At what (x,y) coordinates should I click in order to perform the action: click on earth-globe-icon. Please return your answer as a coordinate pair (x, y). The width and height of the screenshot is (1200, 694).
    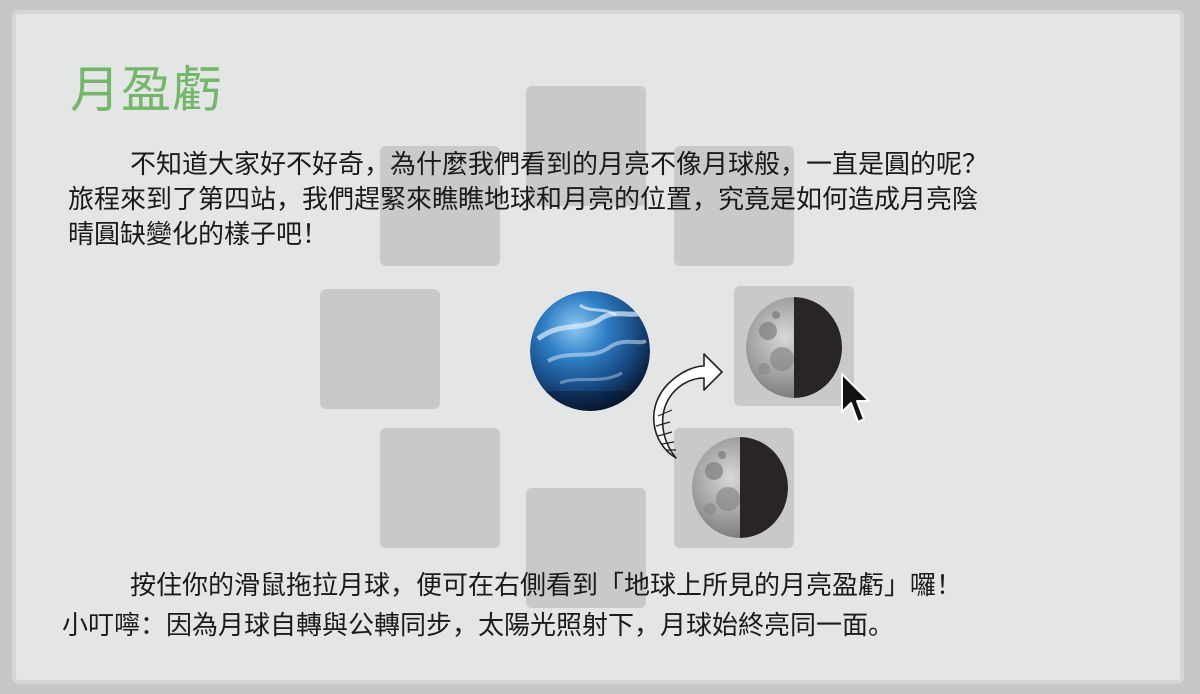
    Looking at the image, I should click on (590, 351).